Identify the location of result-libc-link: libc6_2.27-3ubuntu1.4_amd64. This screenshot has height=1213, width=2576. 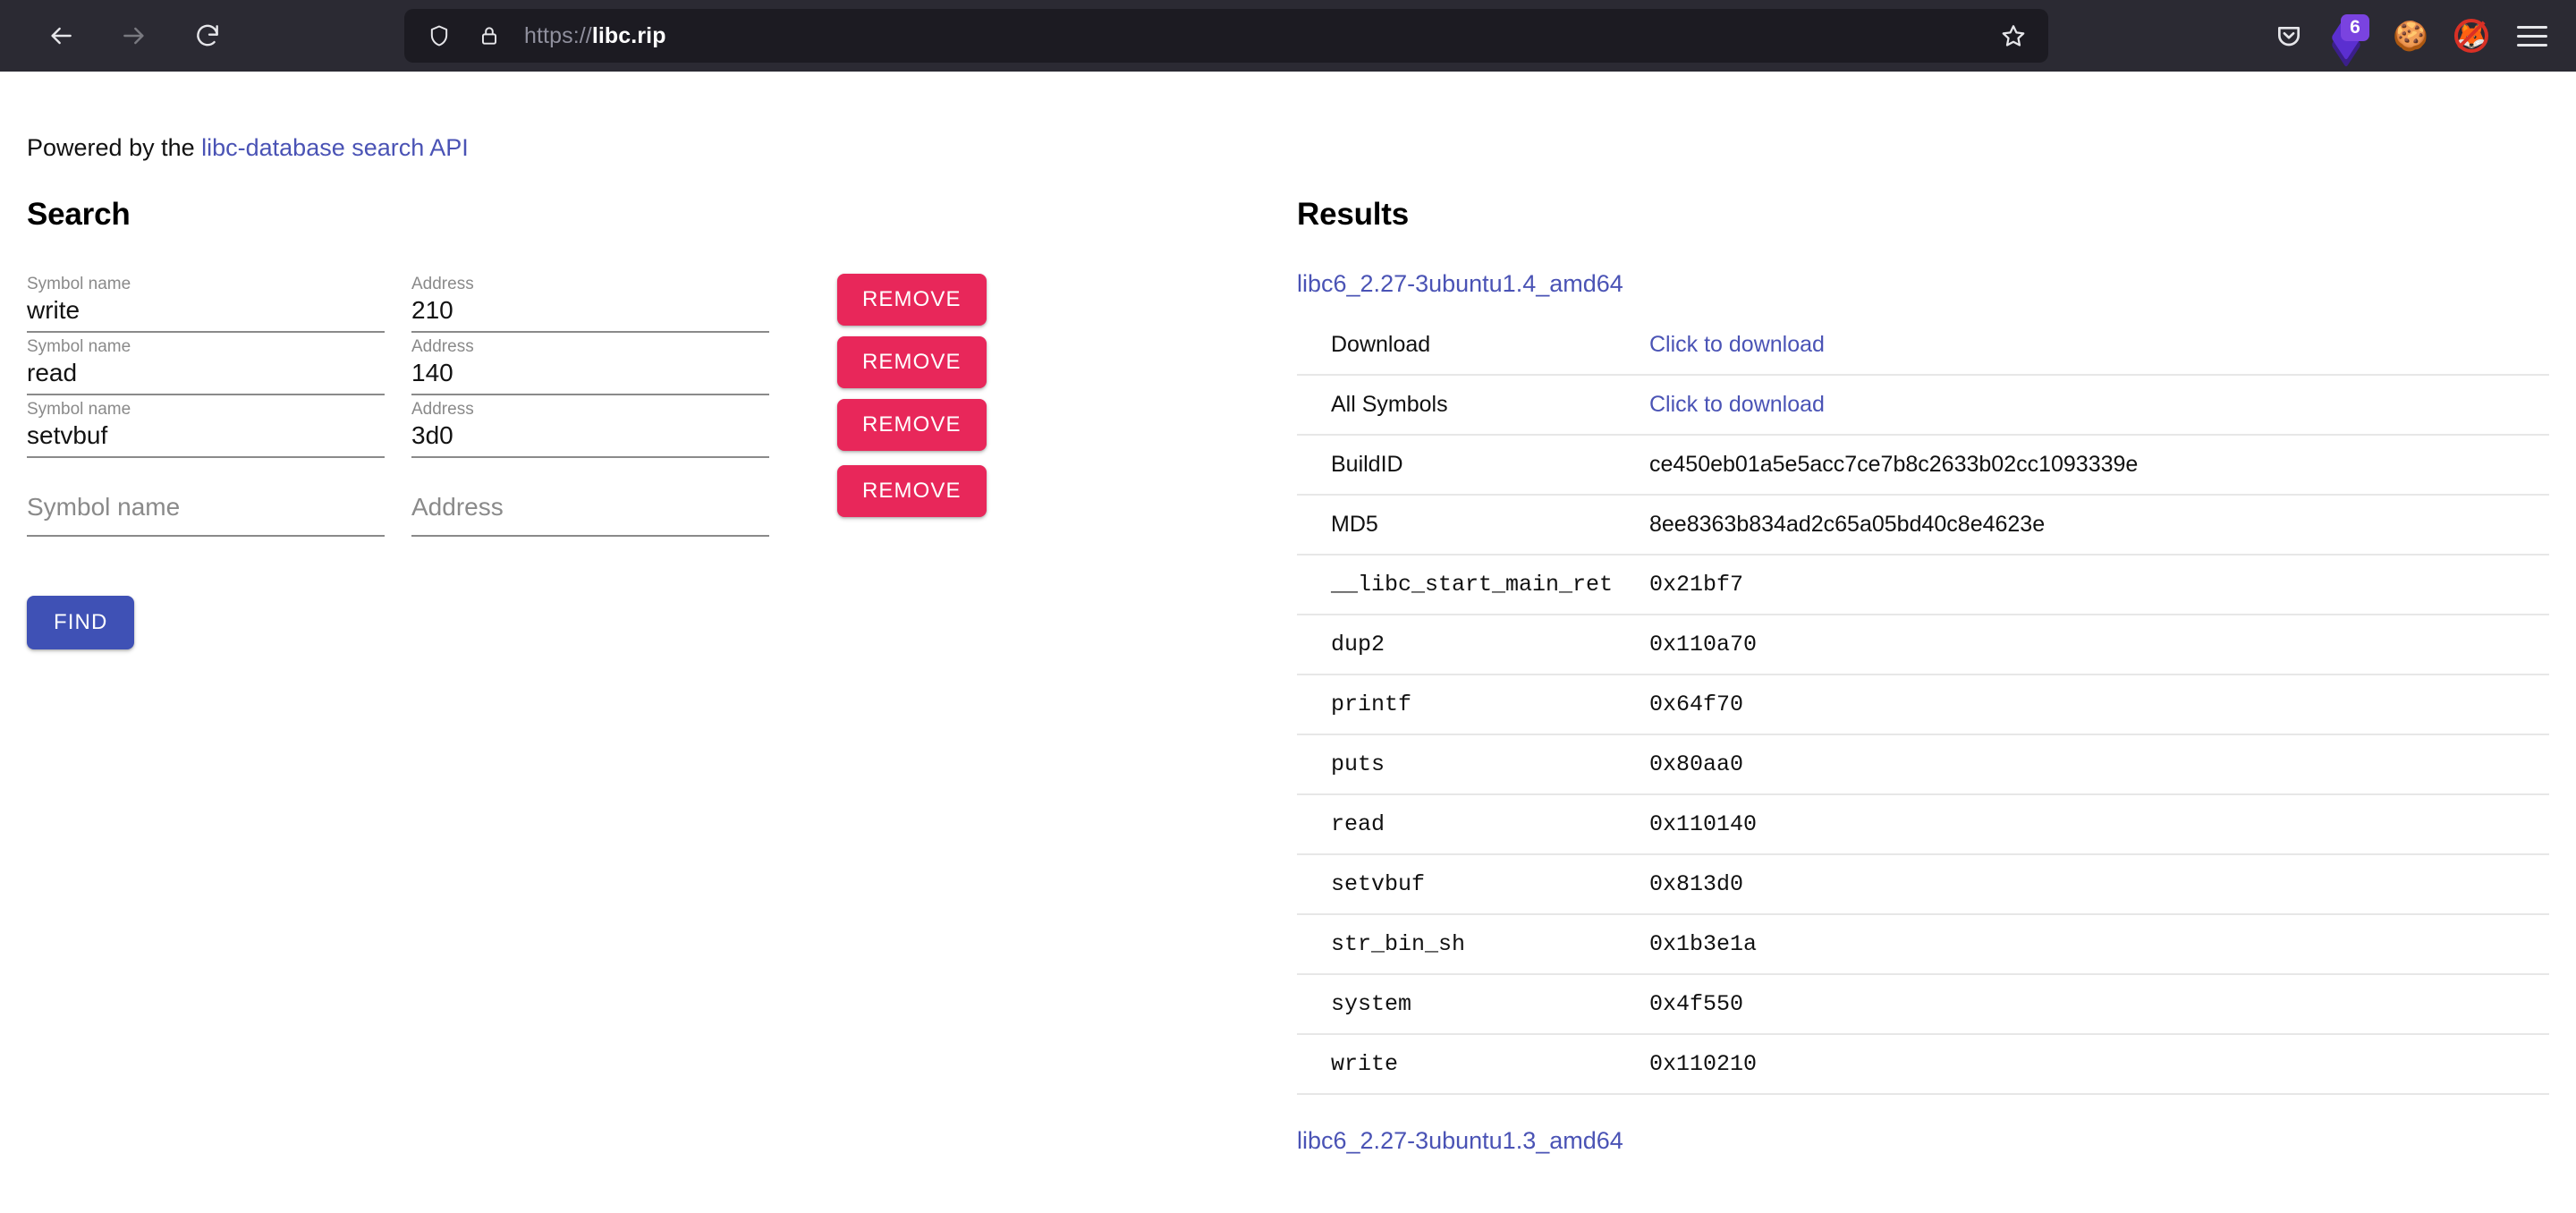
(1460, 284).